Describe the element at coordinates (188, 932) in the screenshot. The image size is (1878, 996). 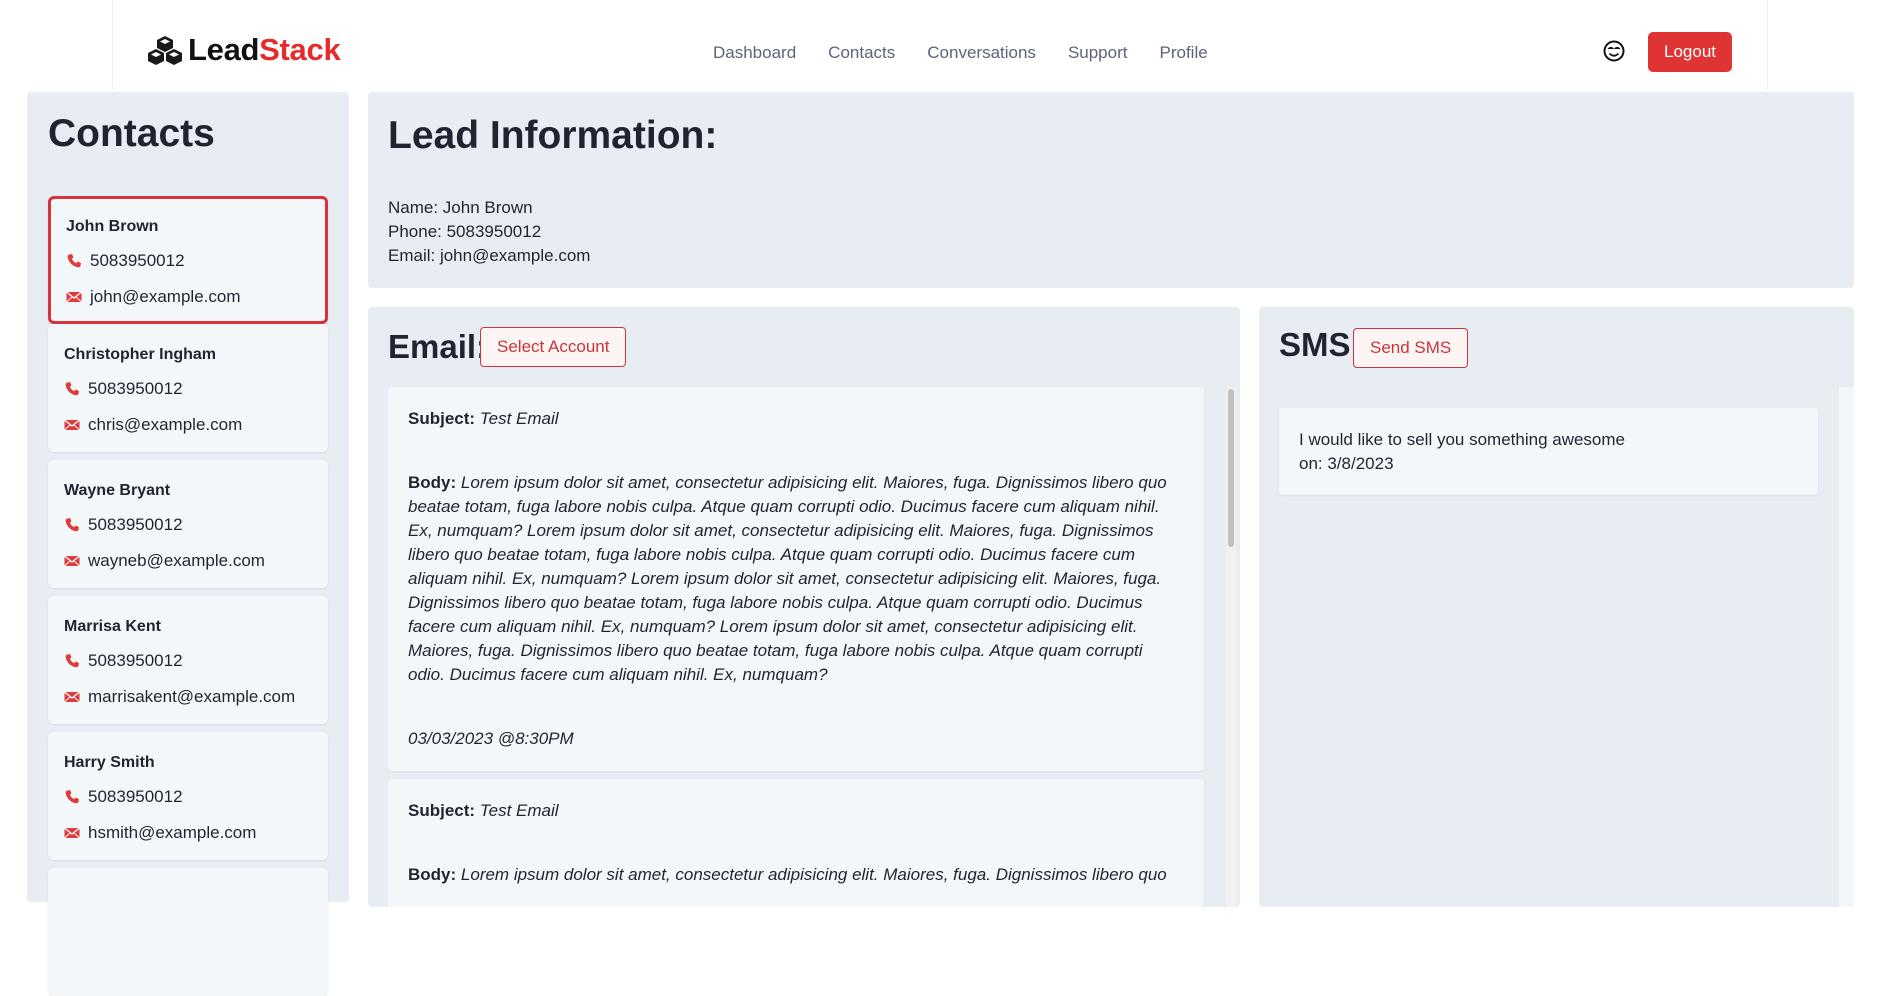
I see `contact-card-partial` at that location.